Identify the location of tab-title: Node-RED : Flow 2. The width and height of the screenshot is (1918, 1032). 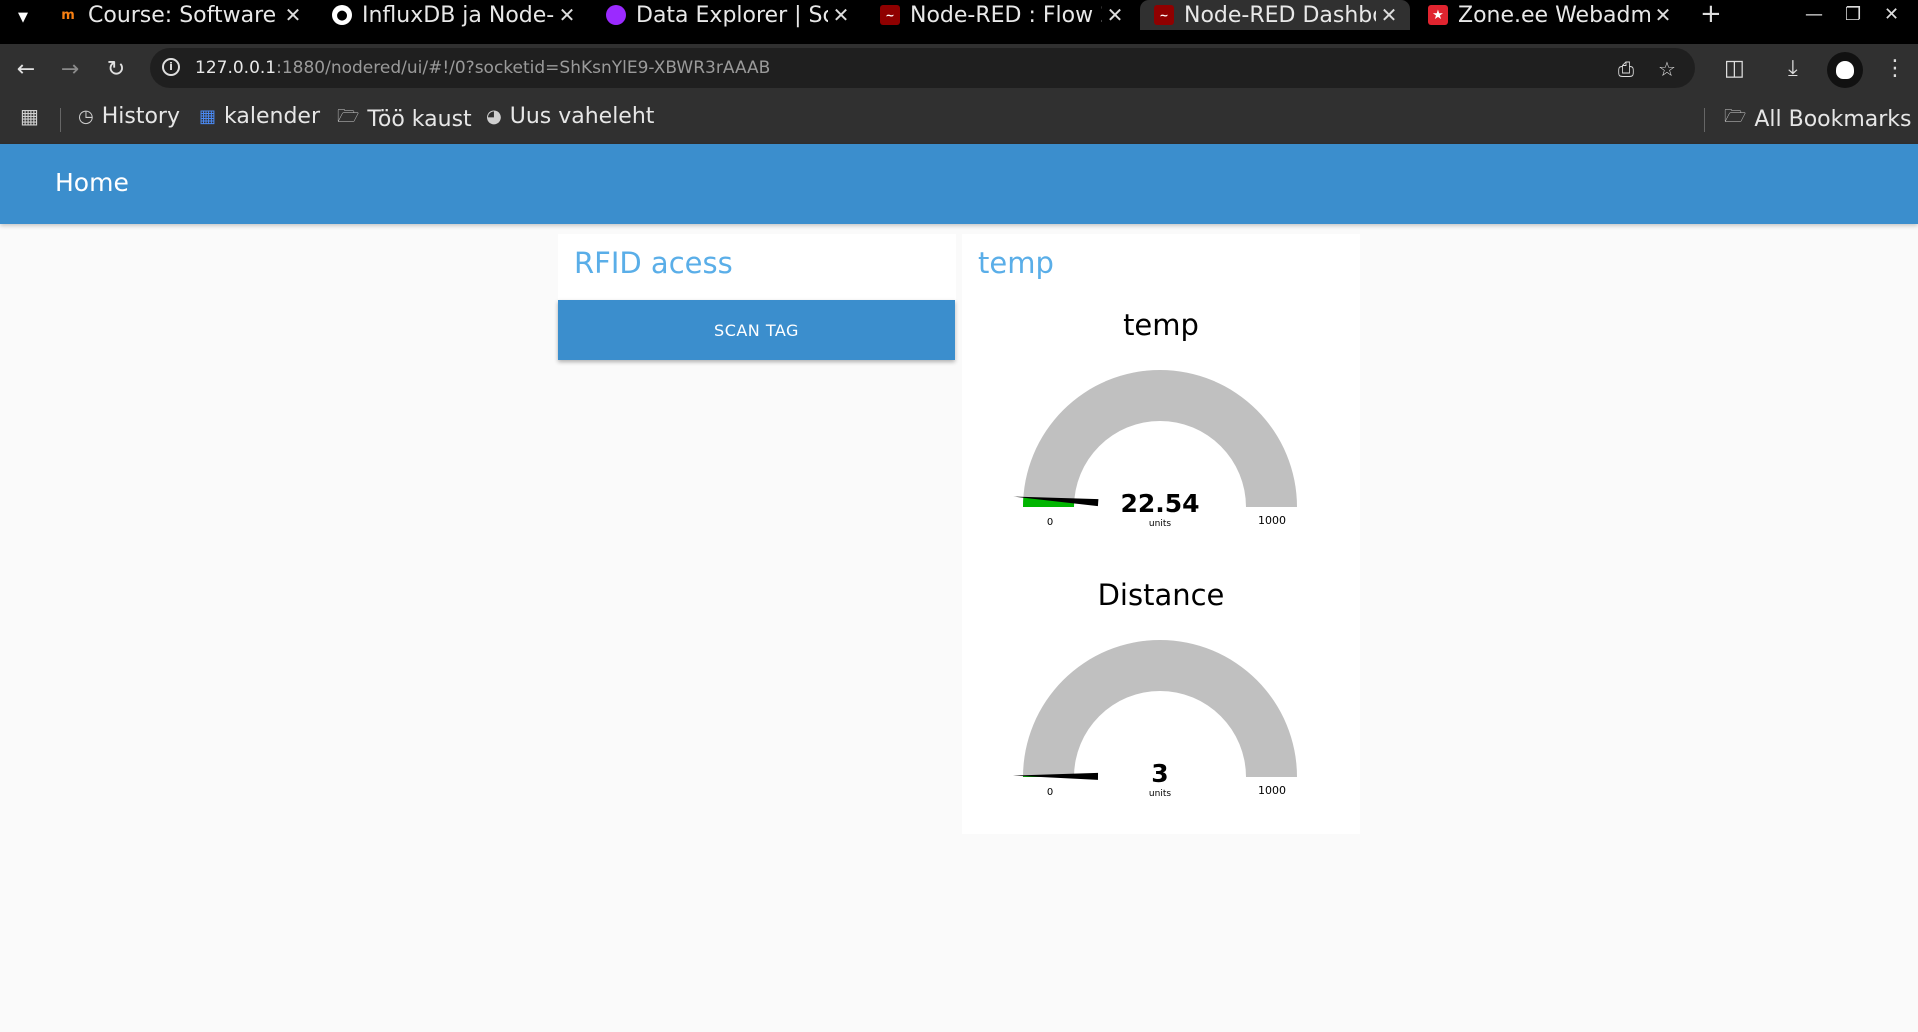
(1006, 15).